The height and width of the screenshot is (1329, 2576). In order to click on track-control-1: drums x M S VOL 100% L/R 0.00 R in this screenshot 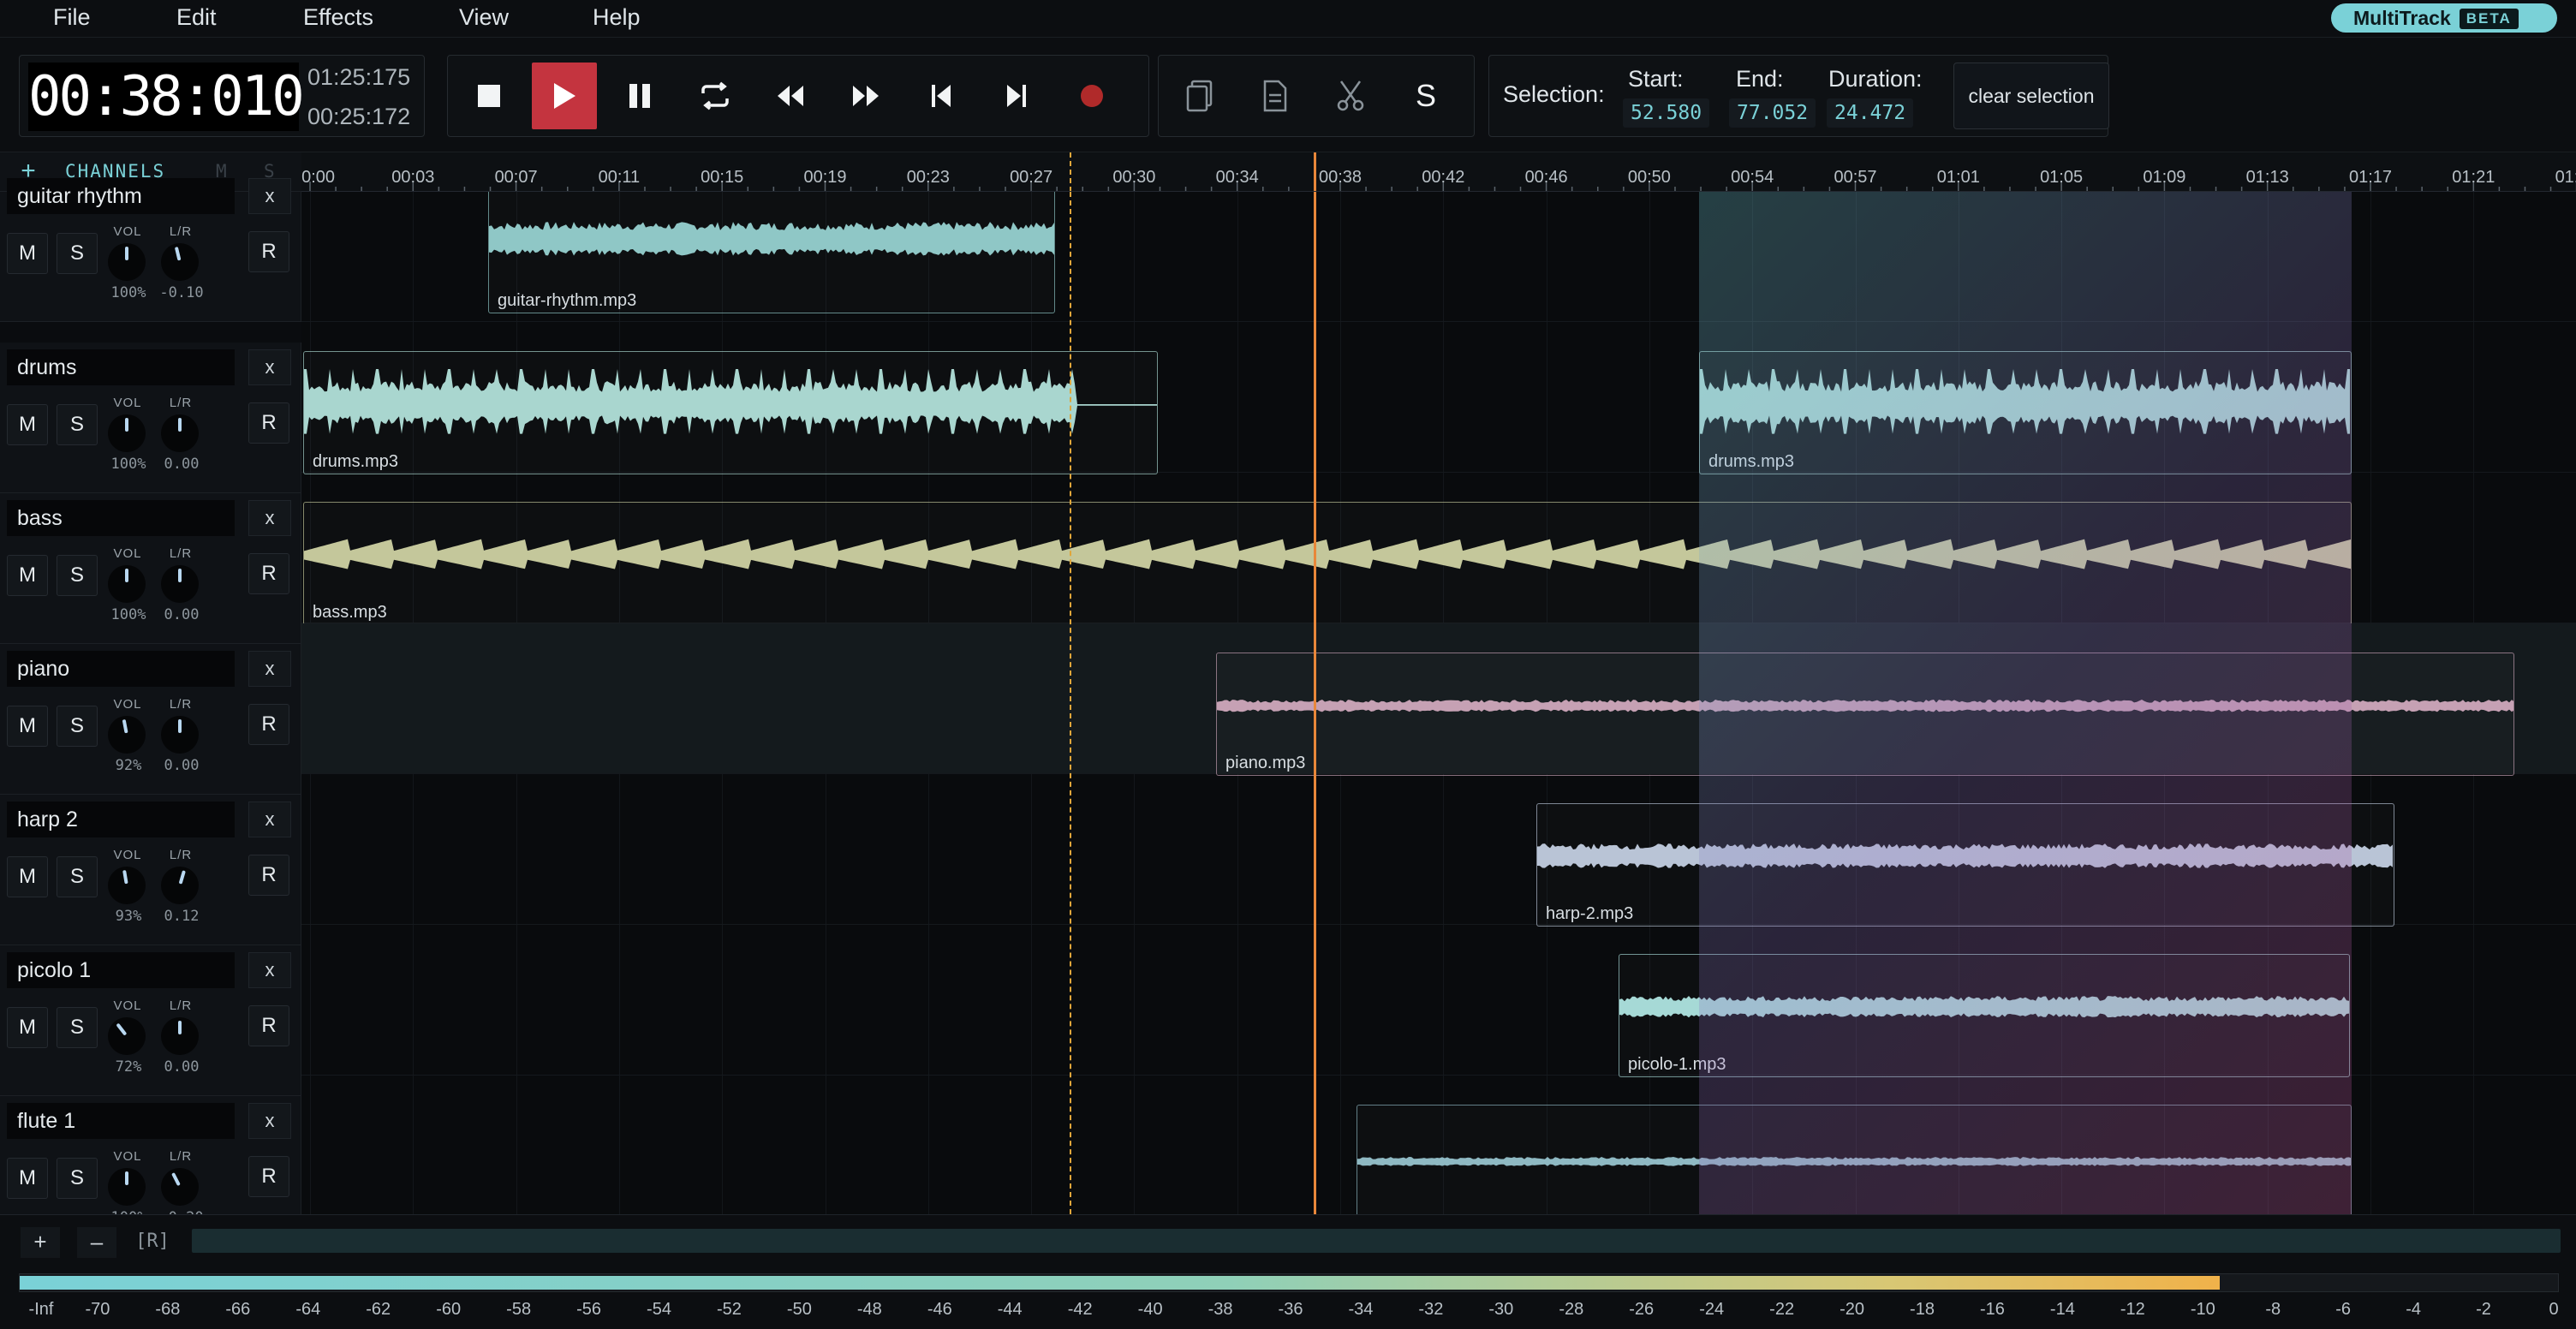, I will do `click(150, 418)`.